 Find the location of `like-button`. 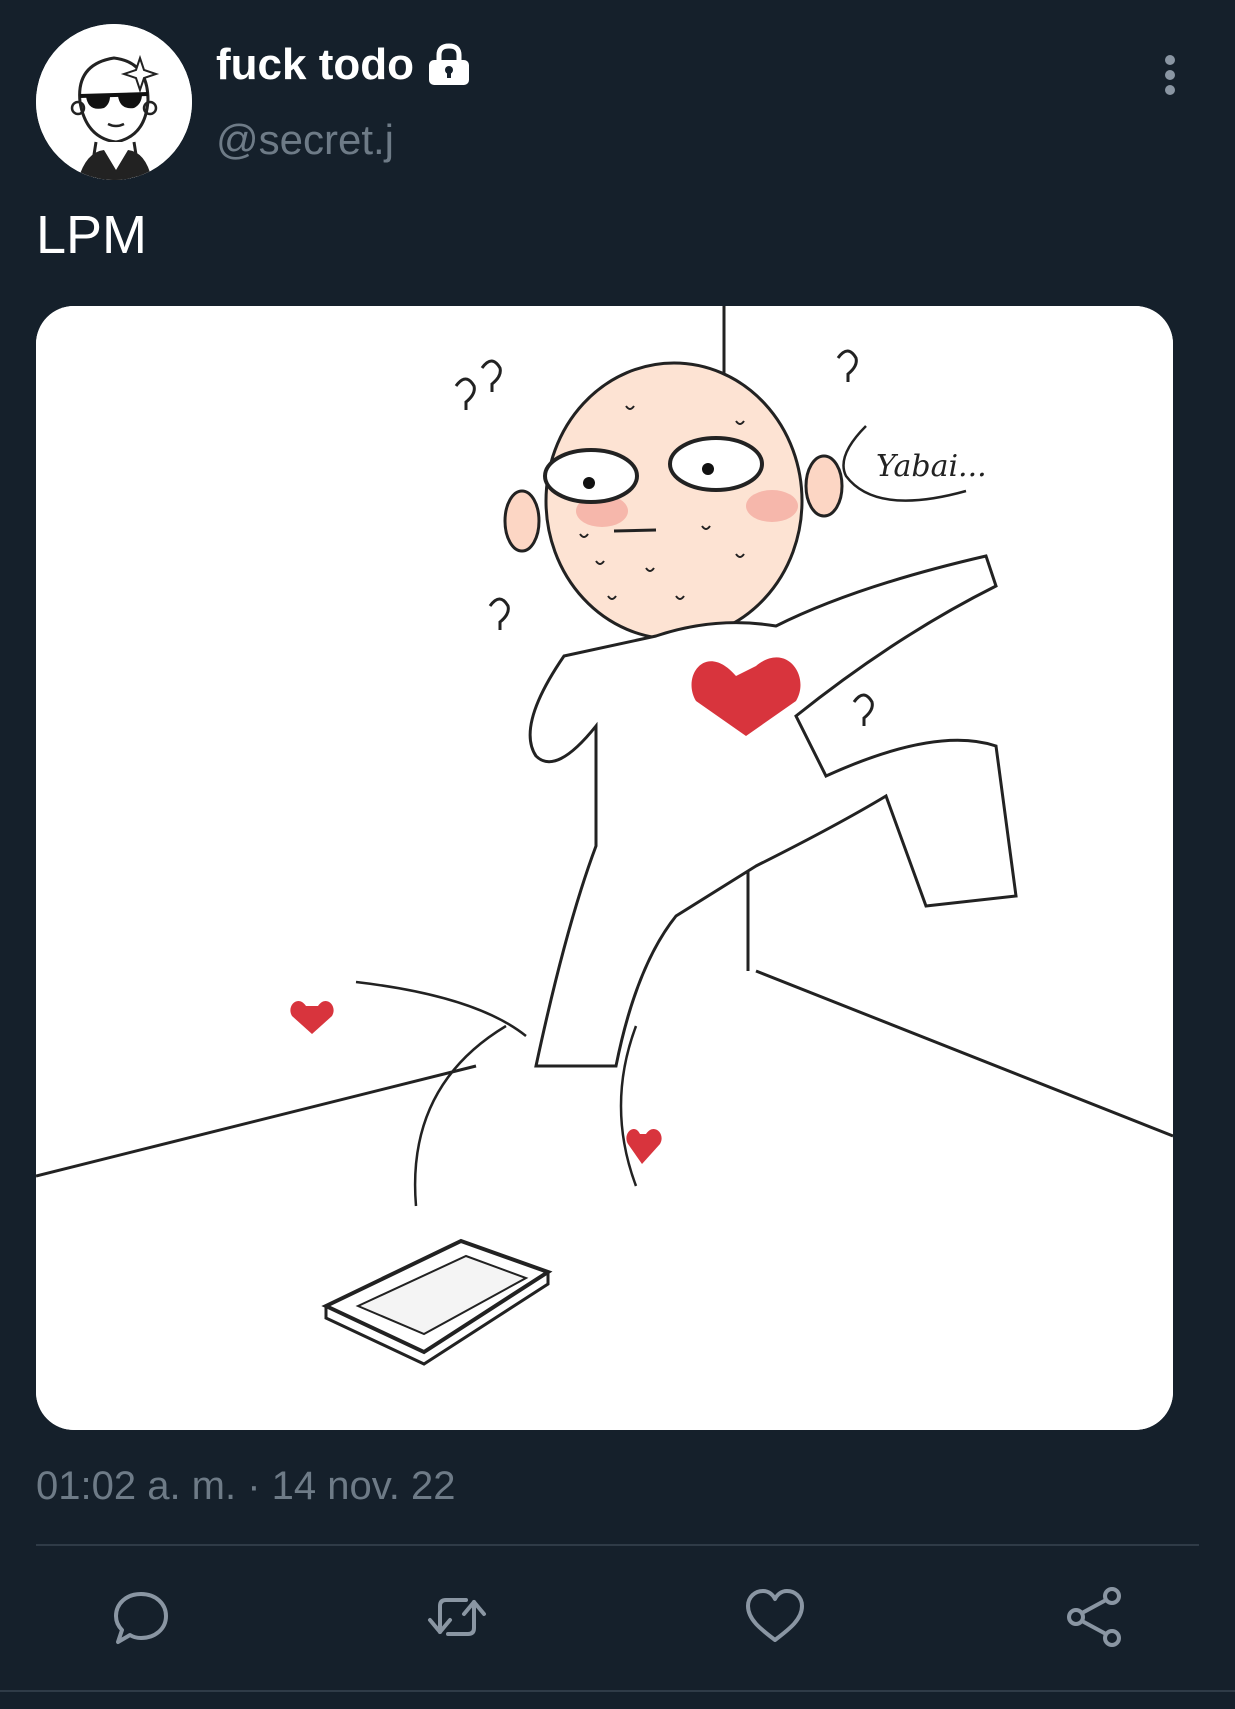

like-button is located at coordinates (775, 1617).